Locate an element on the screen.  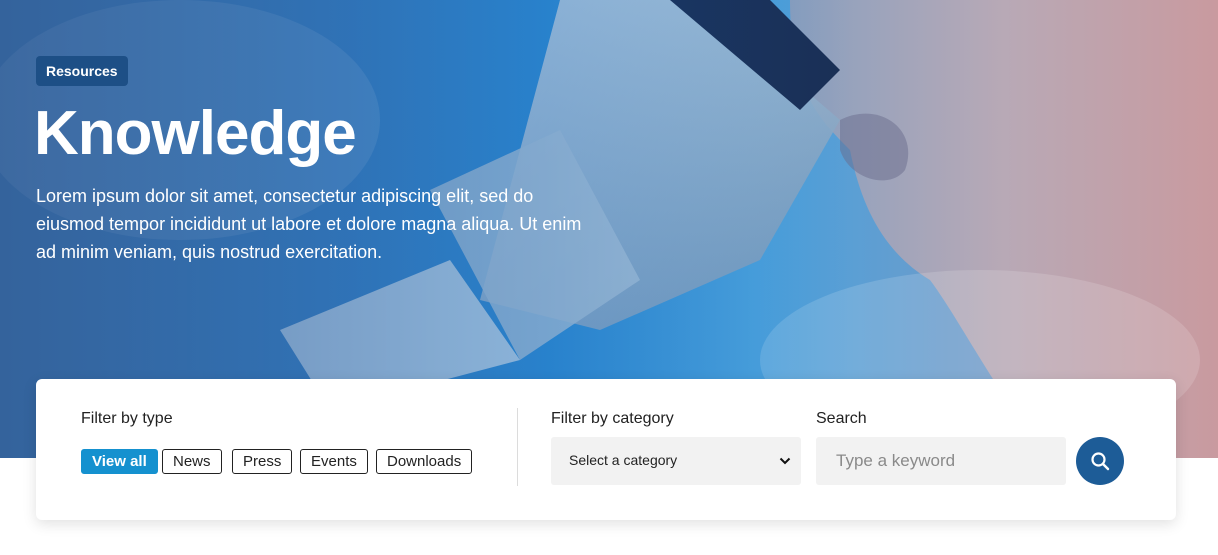
type-press-button: Press is located at coordinates (262, 461).